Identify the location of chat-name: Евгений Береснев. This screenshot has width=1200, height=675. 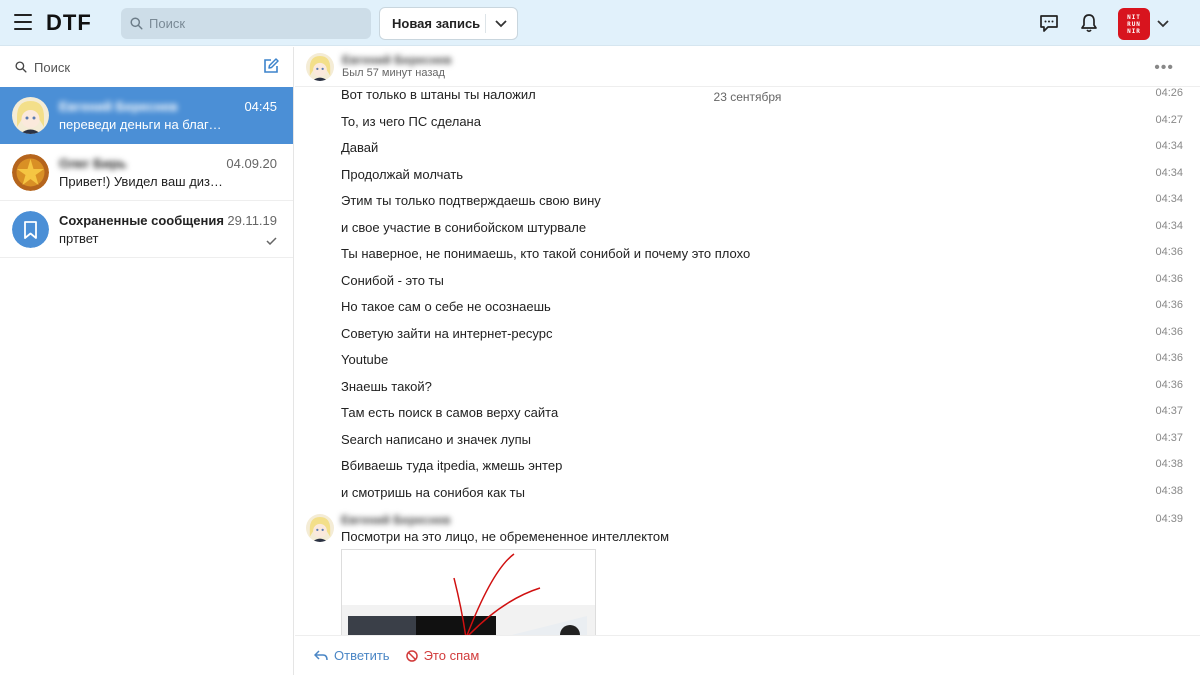
(118, 106).